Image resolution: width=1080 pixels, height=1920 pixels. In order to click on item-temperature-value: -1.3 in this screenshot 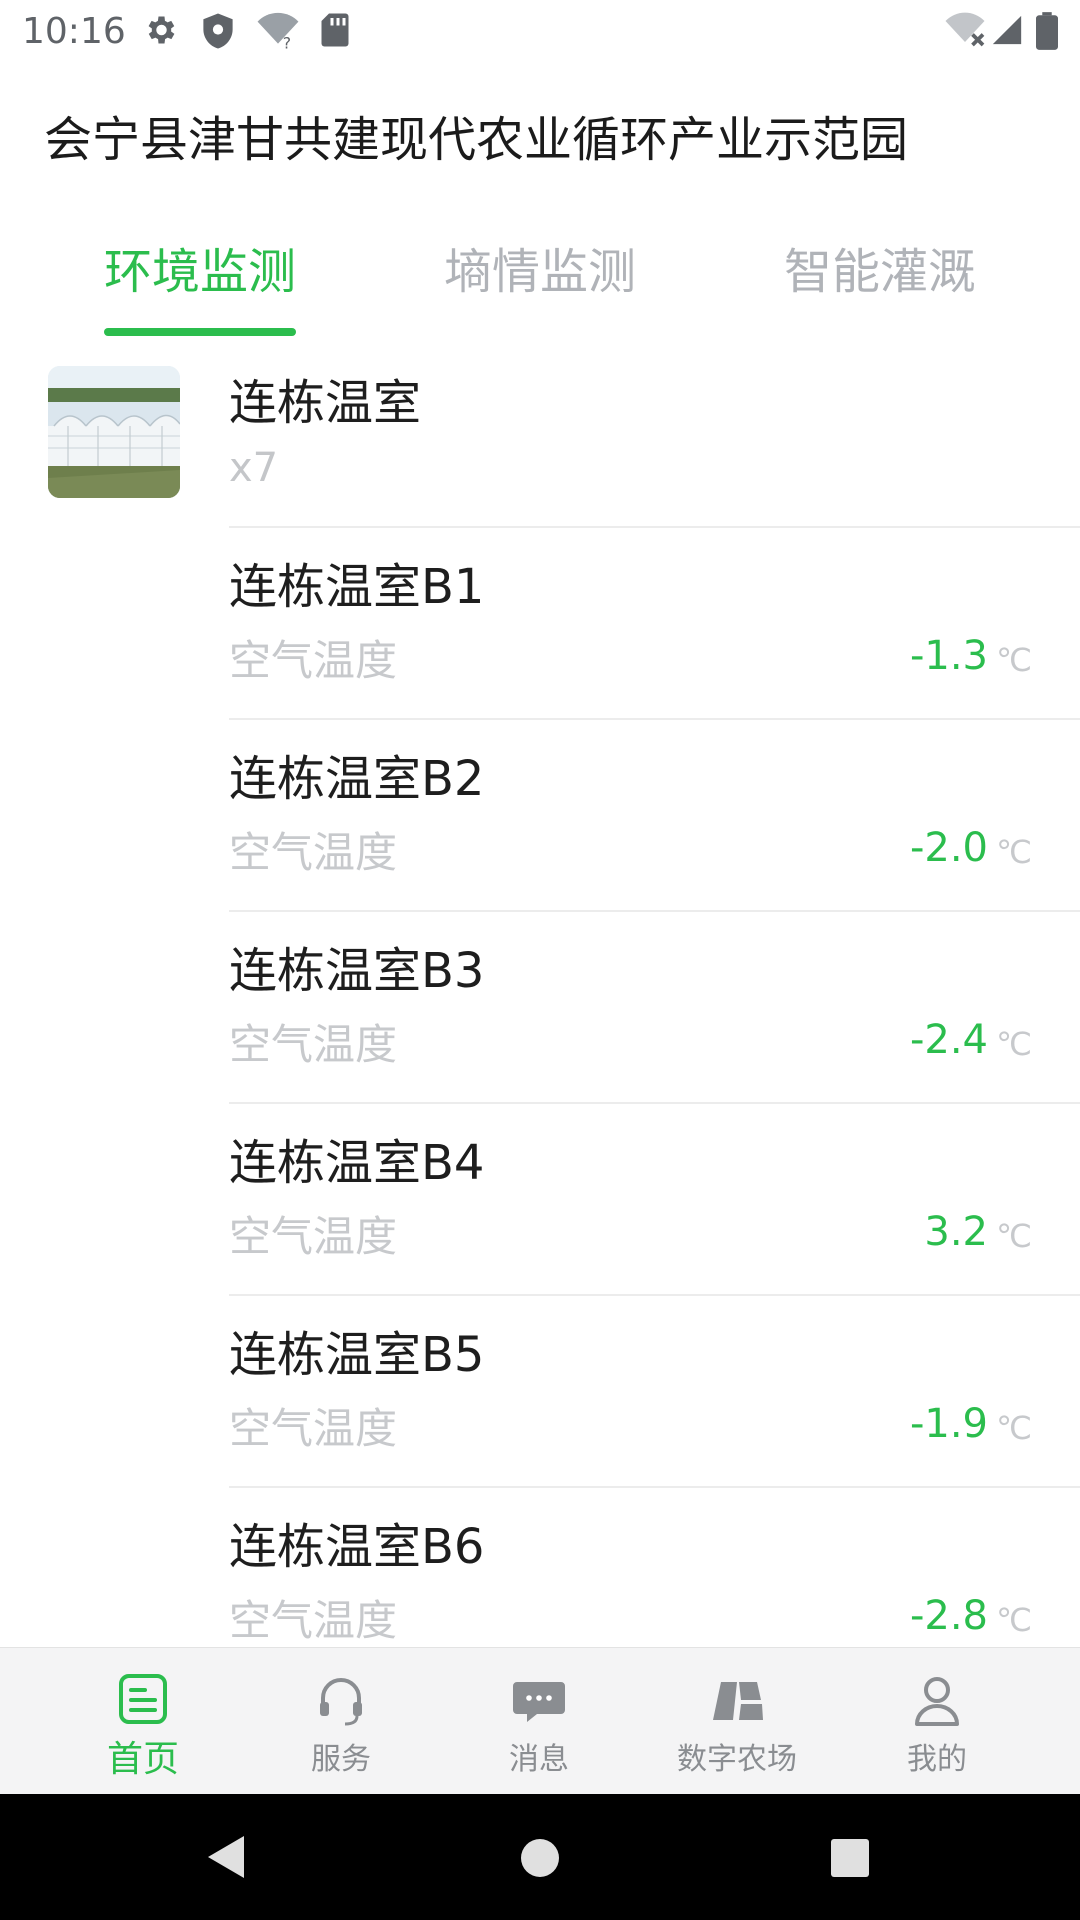, I will do `click(948, 656)`.